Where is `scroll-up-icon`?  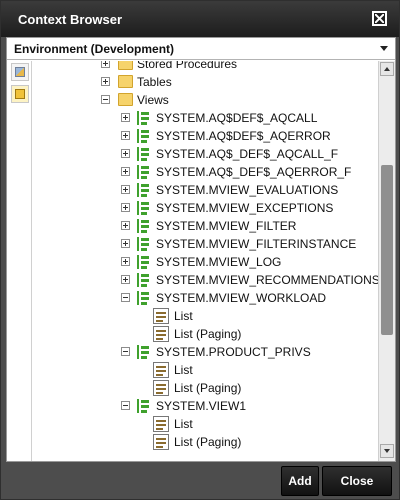
scroll-up-icon is located at coordinates (387, 69).